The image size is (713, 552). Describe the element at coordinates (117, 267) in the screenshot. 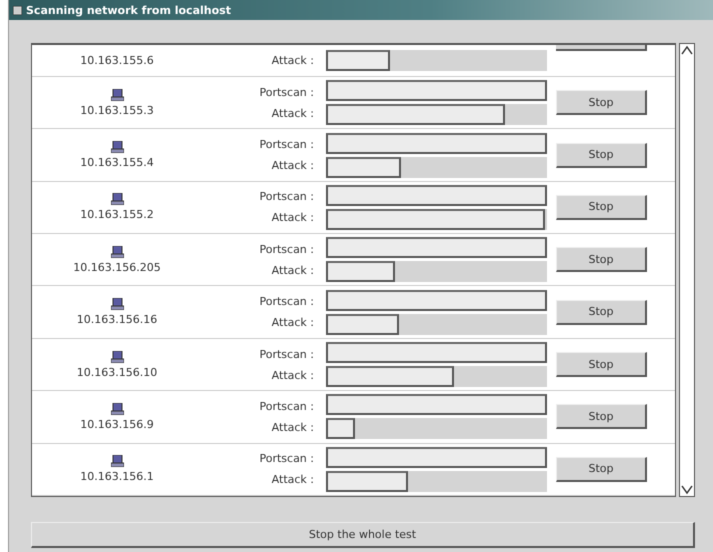

I see `host-ip: 10.163.156.205` at that location.